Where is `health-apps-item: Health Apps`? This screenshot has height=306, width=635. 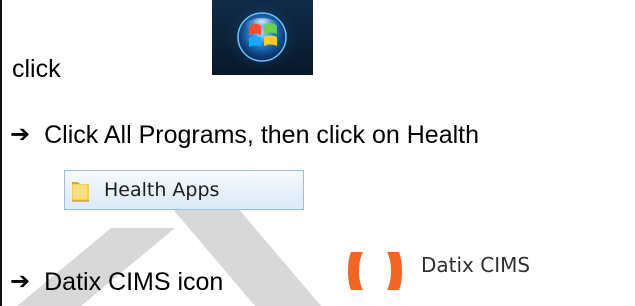
health-apps-item: Health Apps is located at coordinates (184, 190).